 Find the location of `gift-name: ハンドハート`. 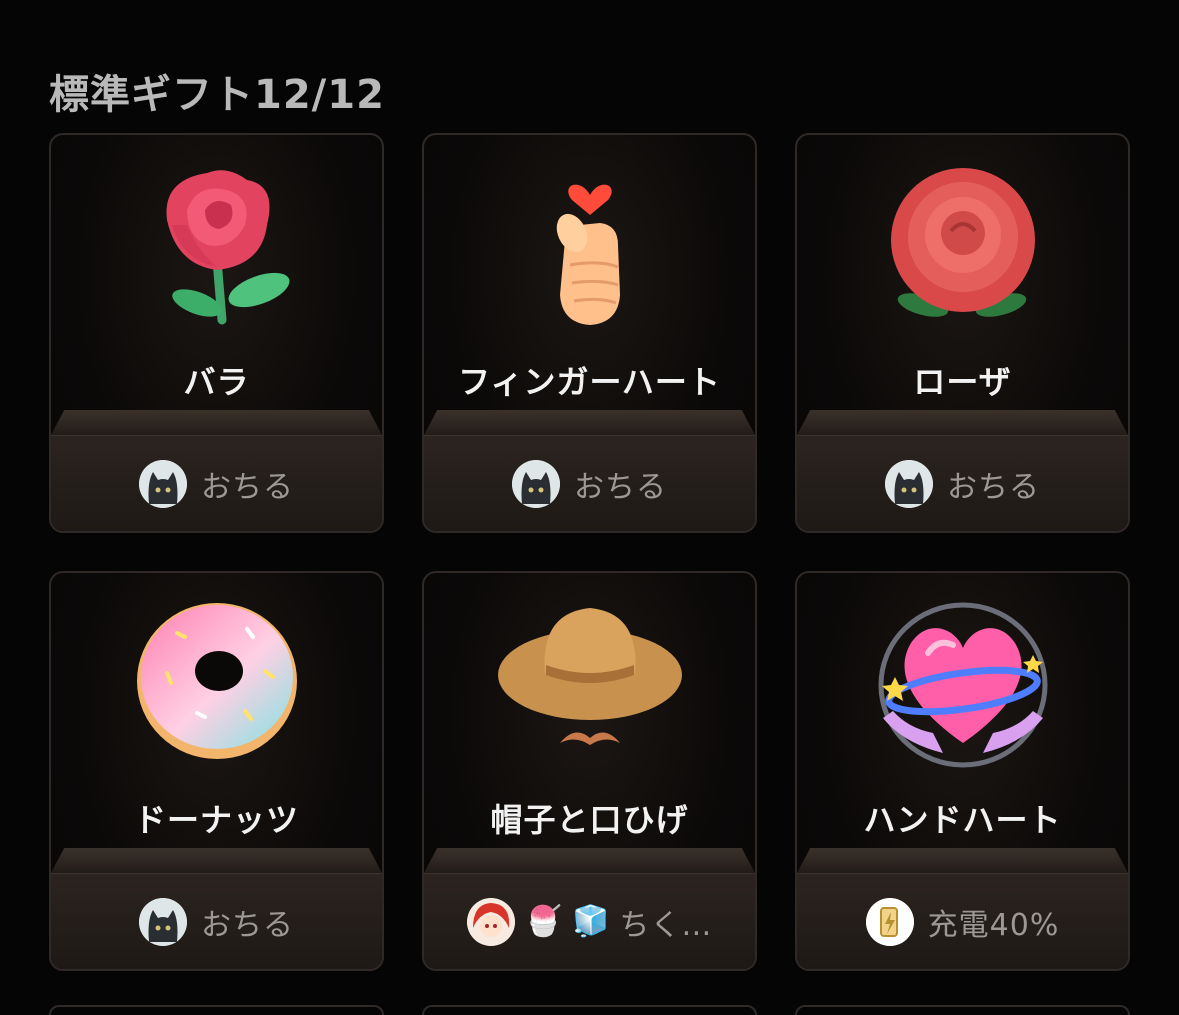

gift-name: ハンドハート is located at coordinates (962, 820).